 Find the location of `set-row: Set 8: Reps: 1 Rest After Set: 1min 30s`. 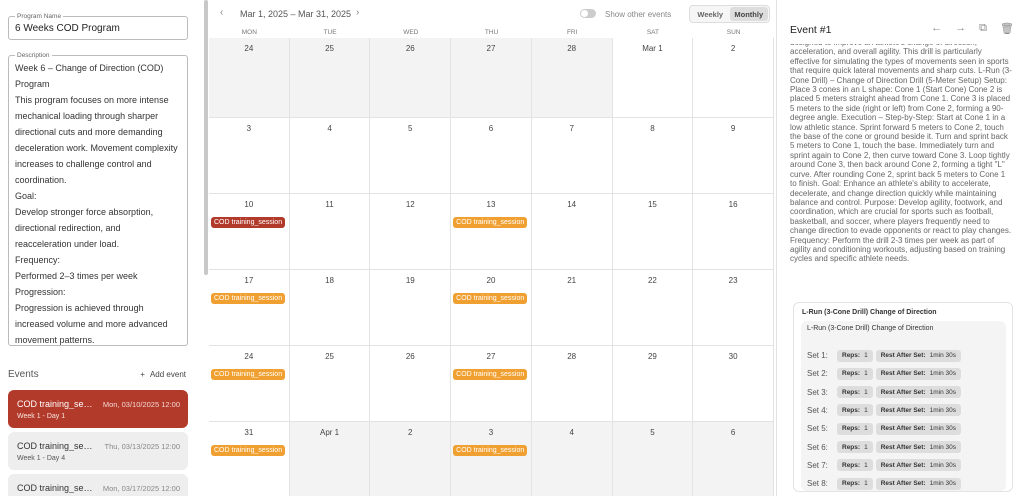

set-row: Set 8: Reps: 1 Rest After Set: 1min 30s is located at coordinates (885, 483).